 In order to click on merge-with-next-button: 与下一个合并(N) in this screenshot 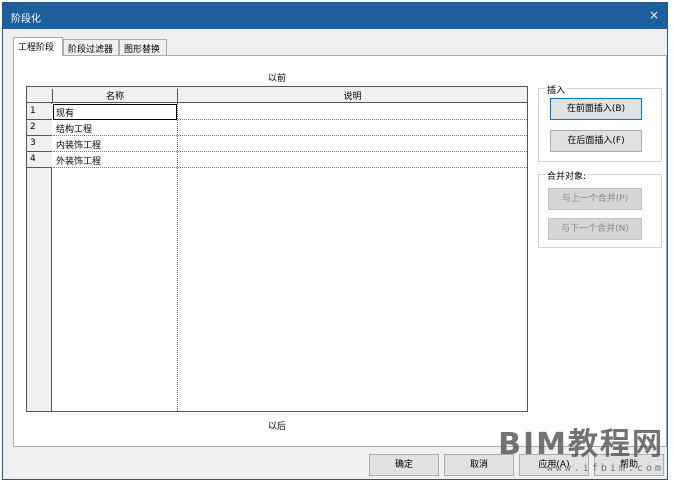, I will do `click(595, 229)`.